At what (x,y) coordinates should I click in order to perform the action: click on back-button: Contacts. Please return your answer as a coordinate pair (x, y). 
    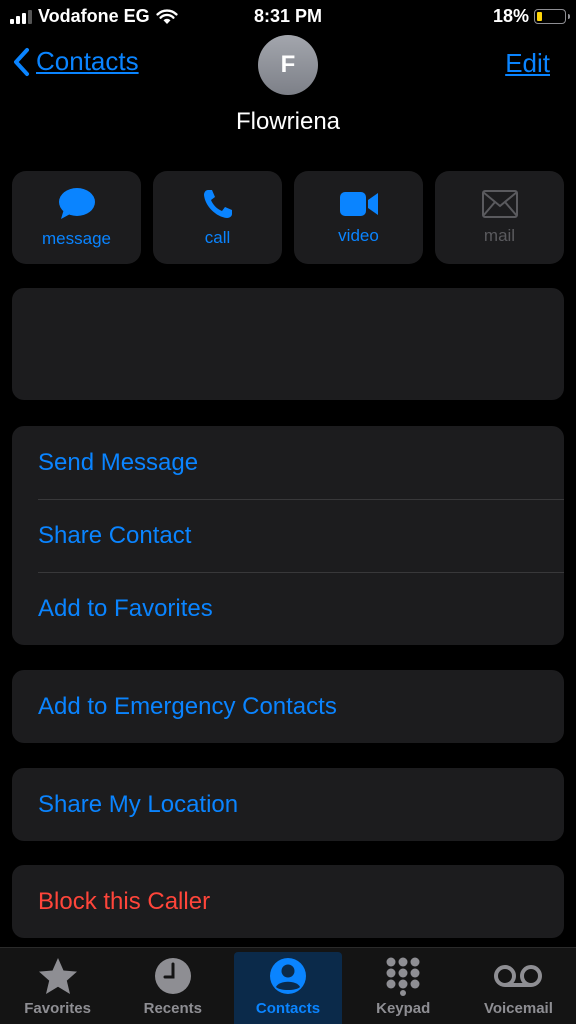
    Looking at the image, I should click on (75, 61).